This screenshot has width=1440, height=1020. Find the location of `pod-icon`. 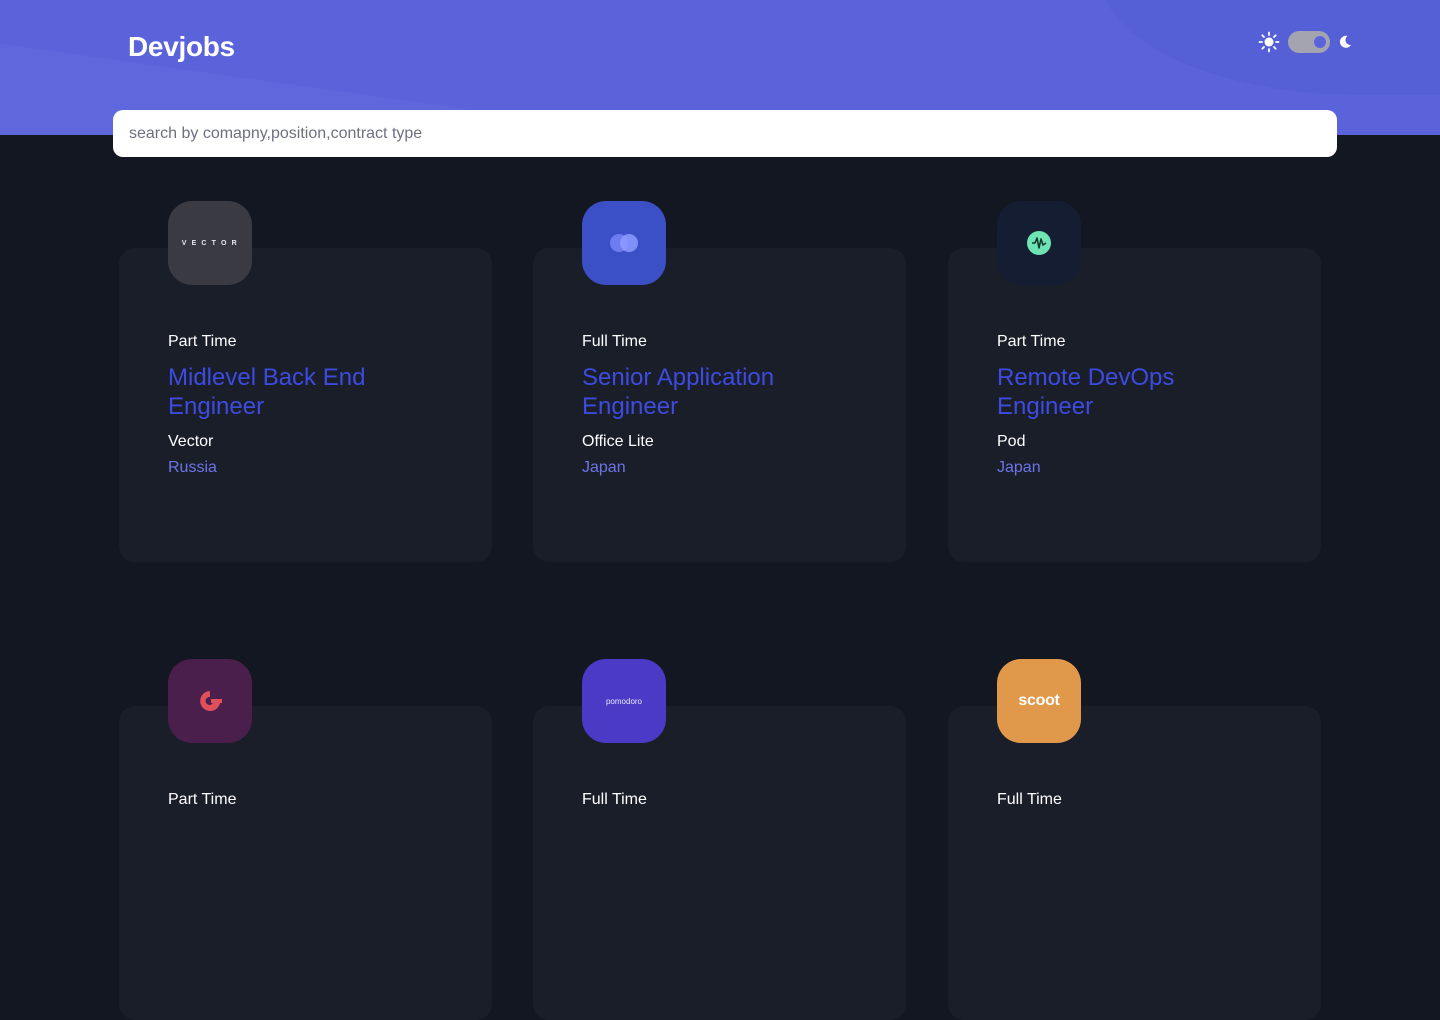

pod-icon is located at coordinates (1039, 243).